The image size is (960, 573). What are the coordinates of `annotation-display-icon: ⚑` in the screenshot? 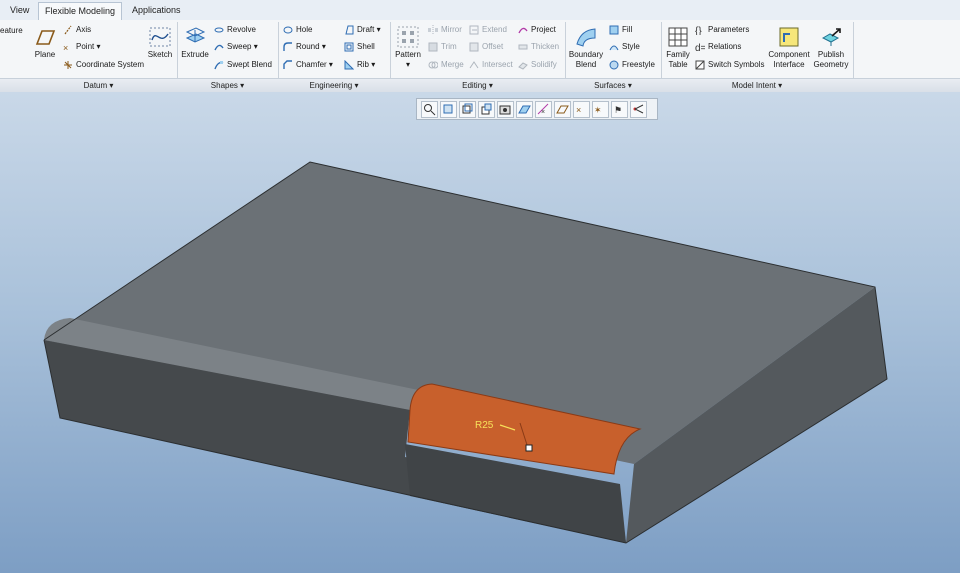 It's located at (619, 109).